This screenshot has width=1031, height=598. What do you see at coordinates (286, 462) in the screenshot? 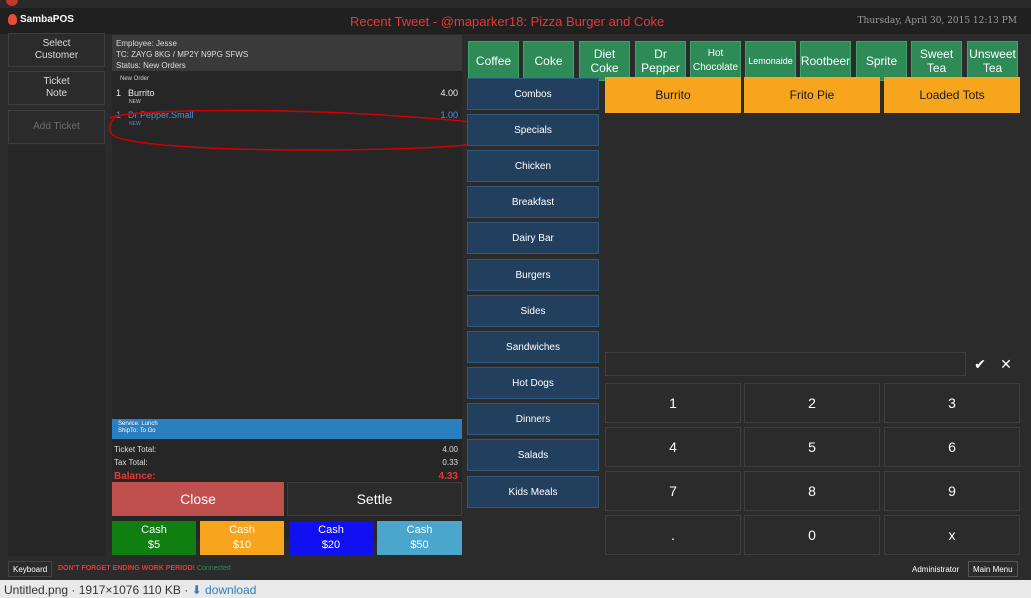
I see `tax-total-row: Tax Total: 0.33` at bounding box center [286, 462].